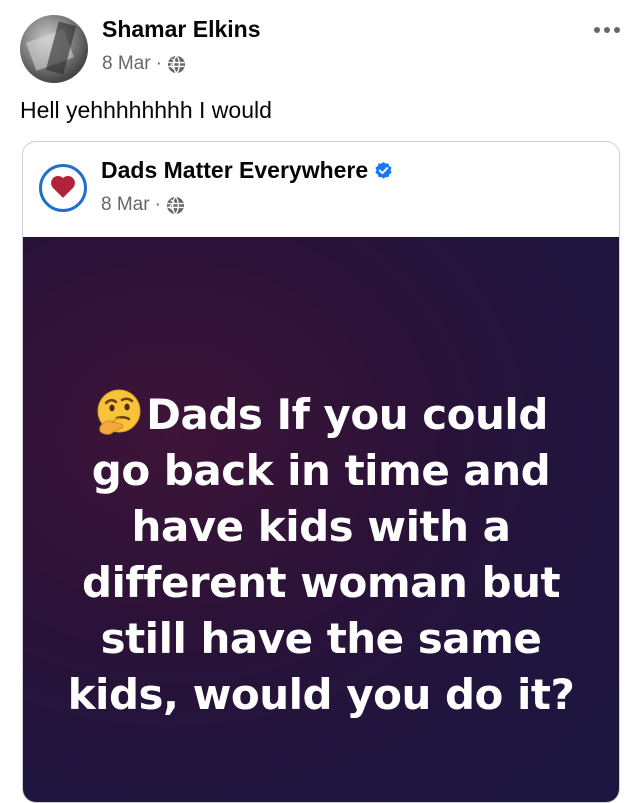 Image resolution: width=640 pixels, height=803 pixels. Describe the element at coordinates (146, 110) in the screenshot. I see `post-text: Hell yehhhhhhhh I would` at that location.